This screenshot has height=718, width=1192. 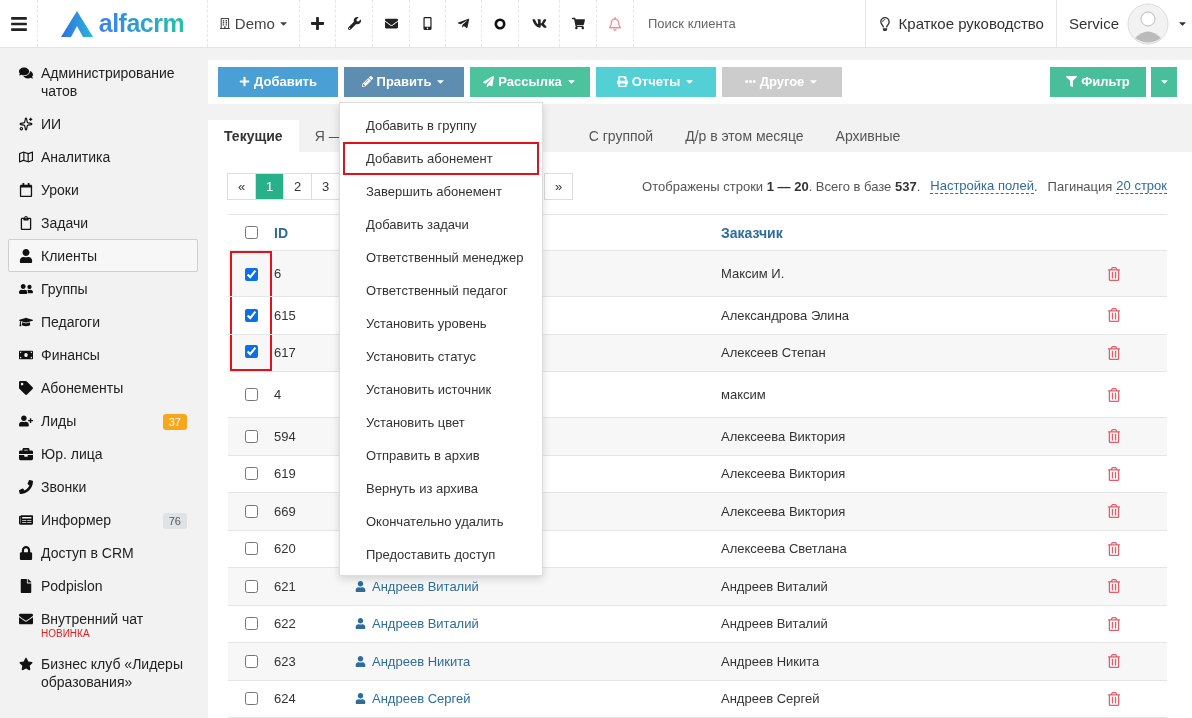 What do you see at coordinates (1164, 81) in the screenshot?
I see `filter-options-button` at bounding box center [1164, 81].